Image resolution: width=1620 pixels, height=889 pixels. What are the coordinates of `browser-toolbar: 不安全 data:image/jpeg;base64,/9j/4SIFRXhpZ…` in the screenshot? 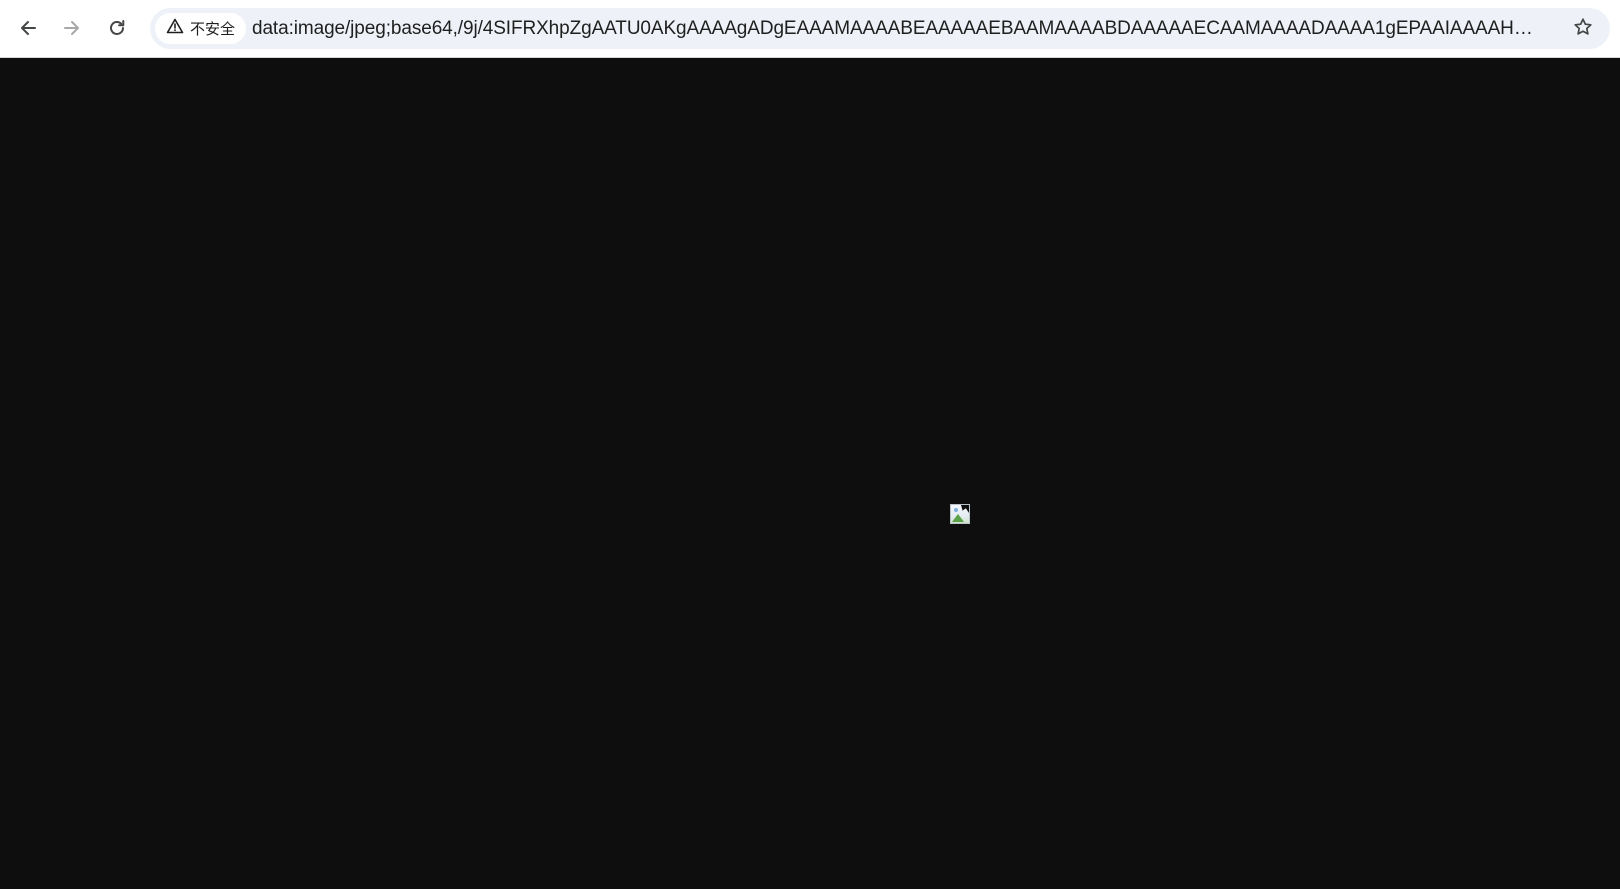 It's located at (810, 29).